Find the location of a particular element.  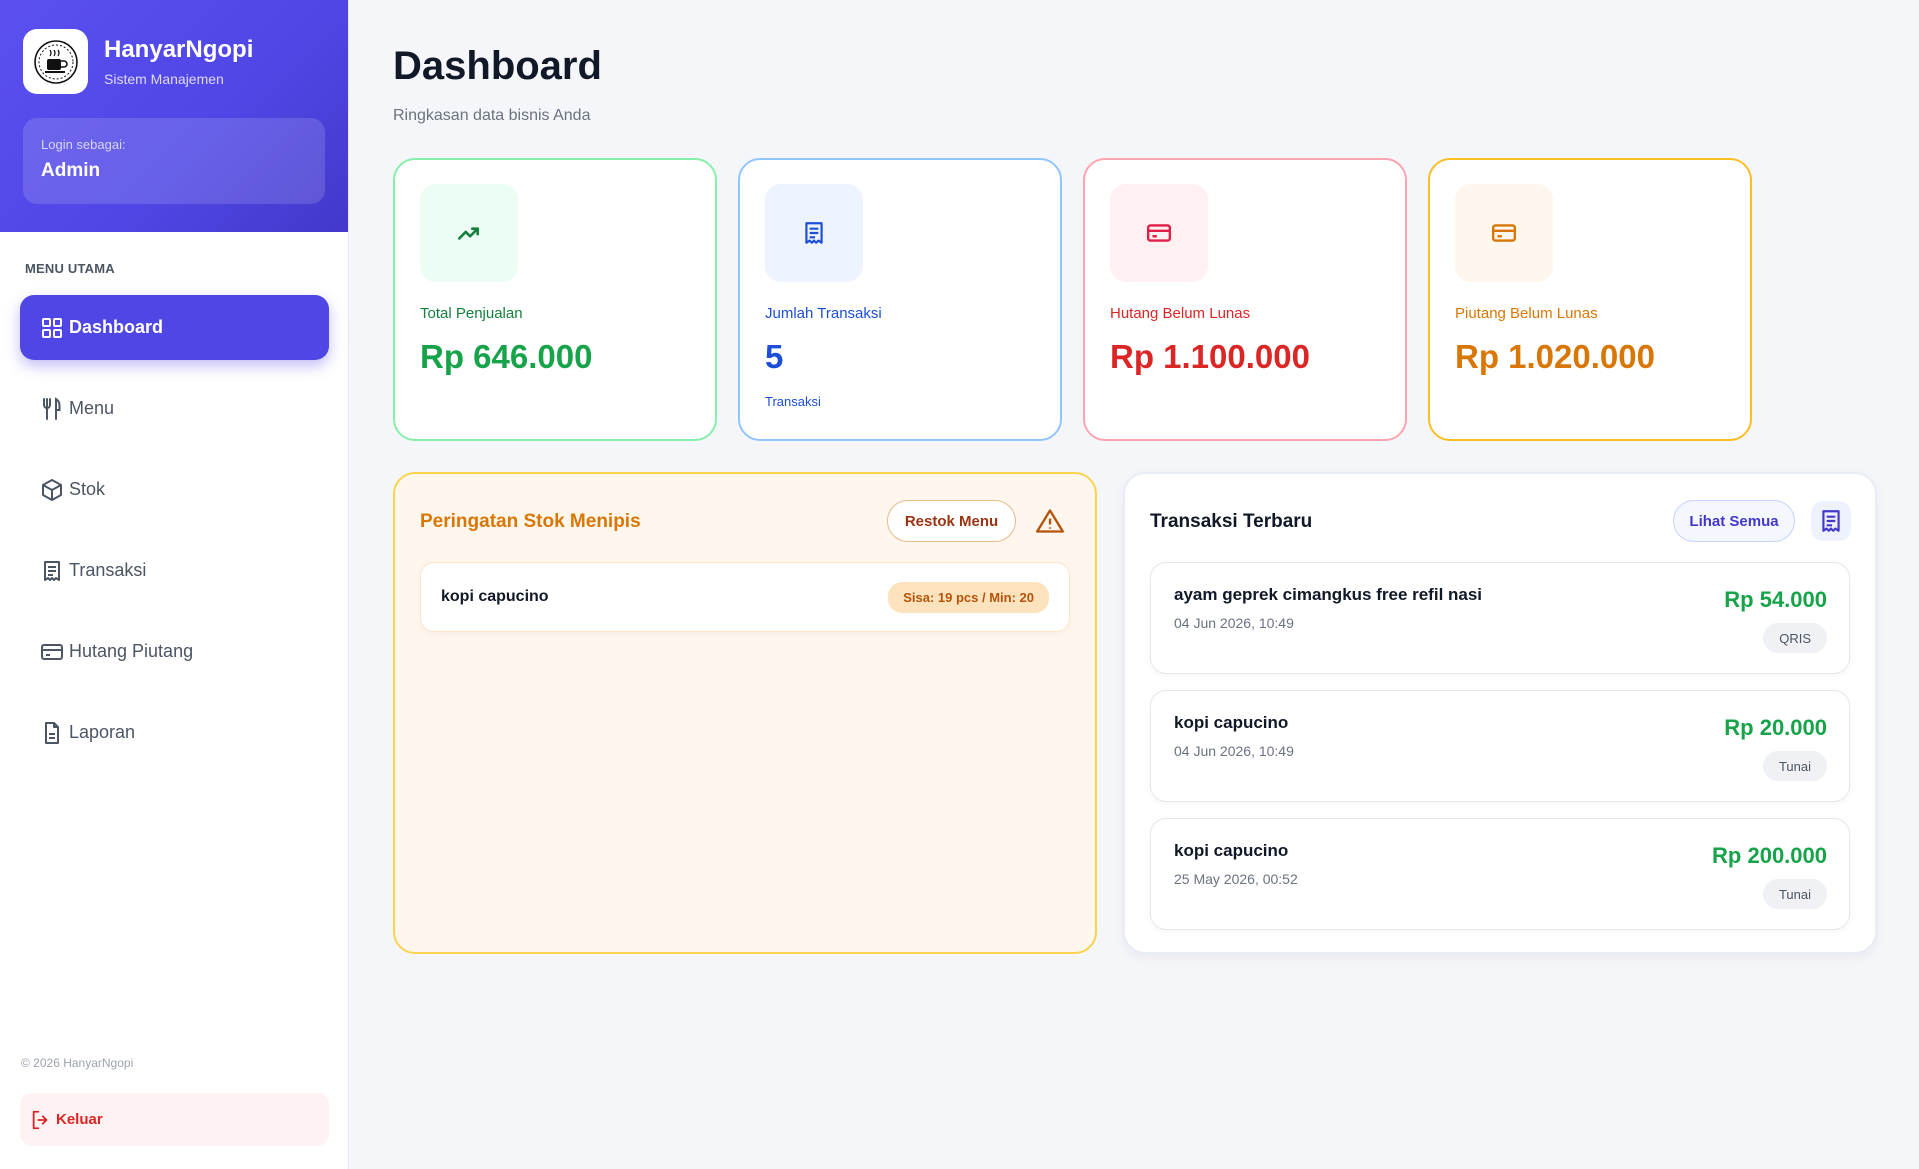

brand-logo is located at coordinates (55, 61).